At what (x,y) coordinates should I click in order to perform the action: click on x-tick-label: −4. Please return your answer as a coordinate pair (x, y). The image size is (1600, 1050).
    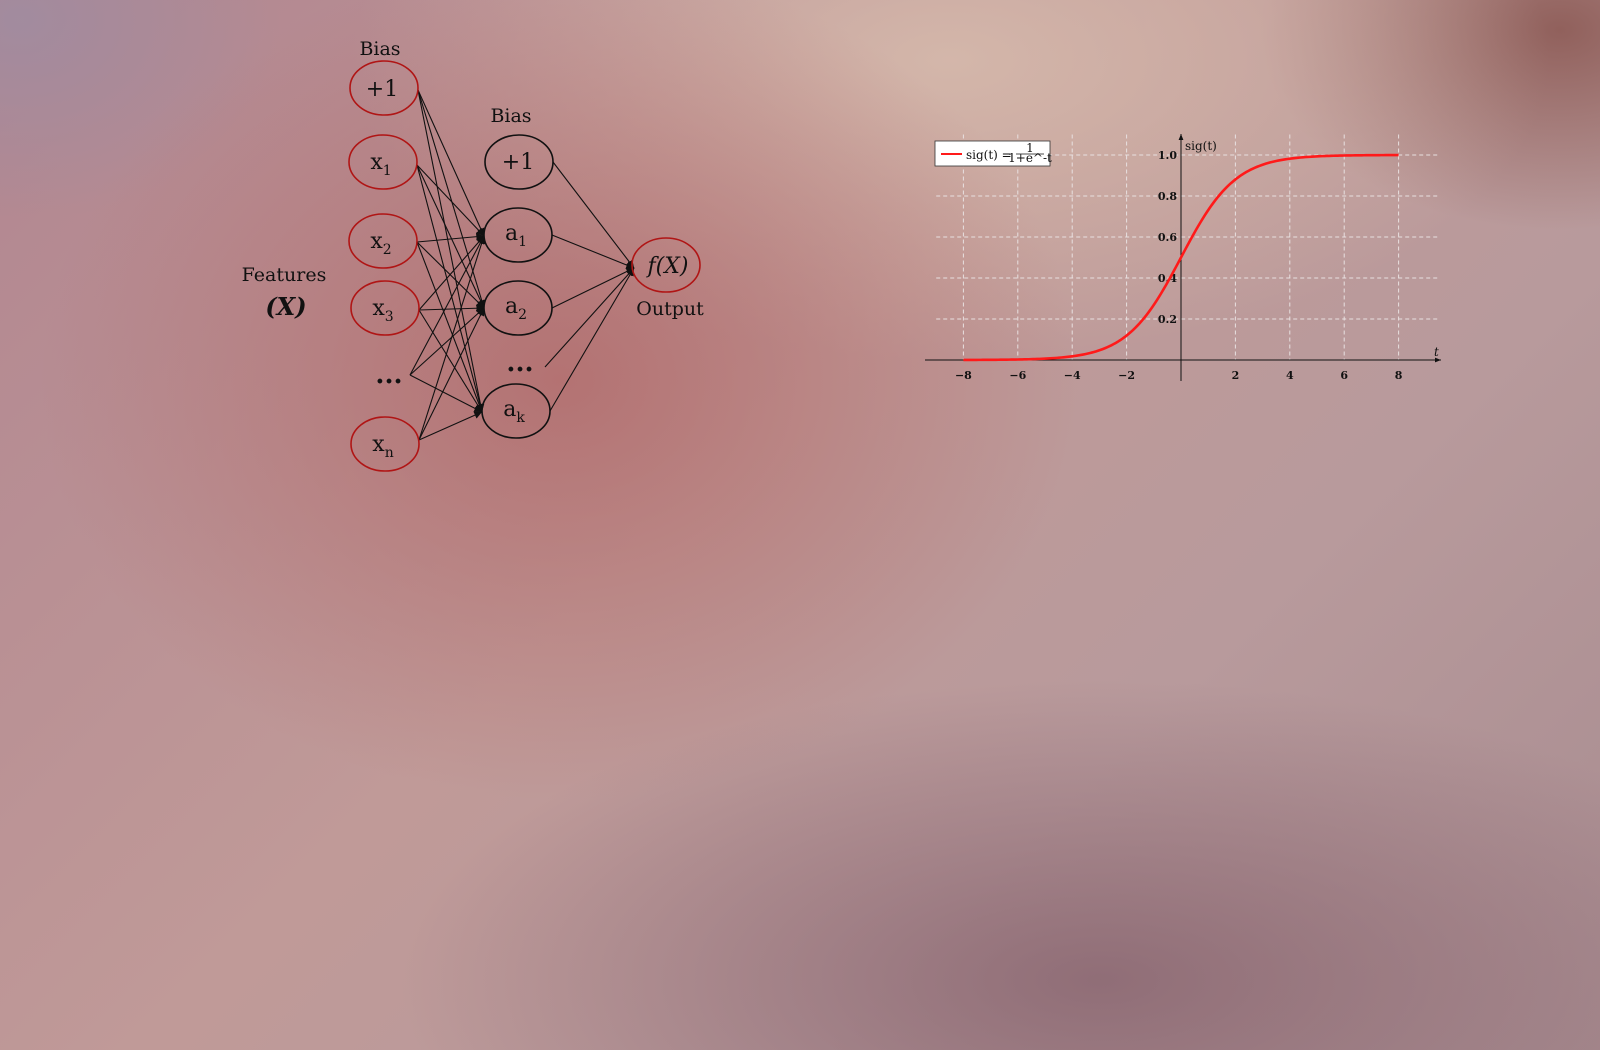
    Looking at the image, I should click on (1072, 375).